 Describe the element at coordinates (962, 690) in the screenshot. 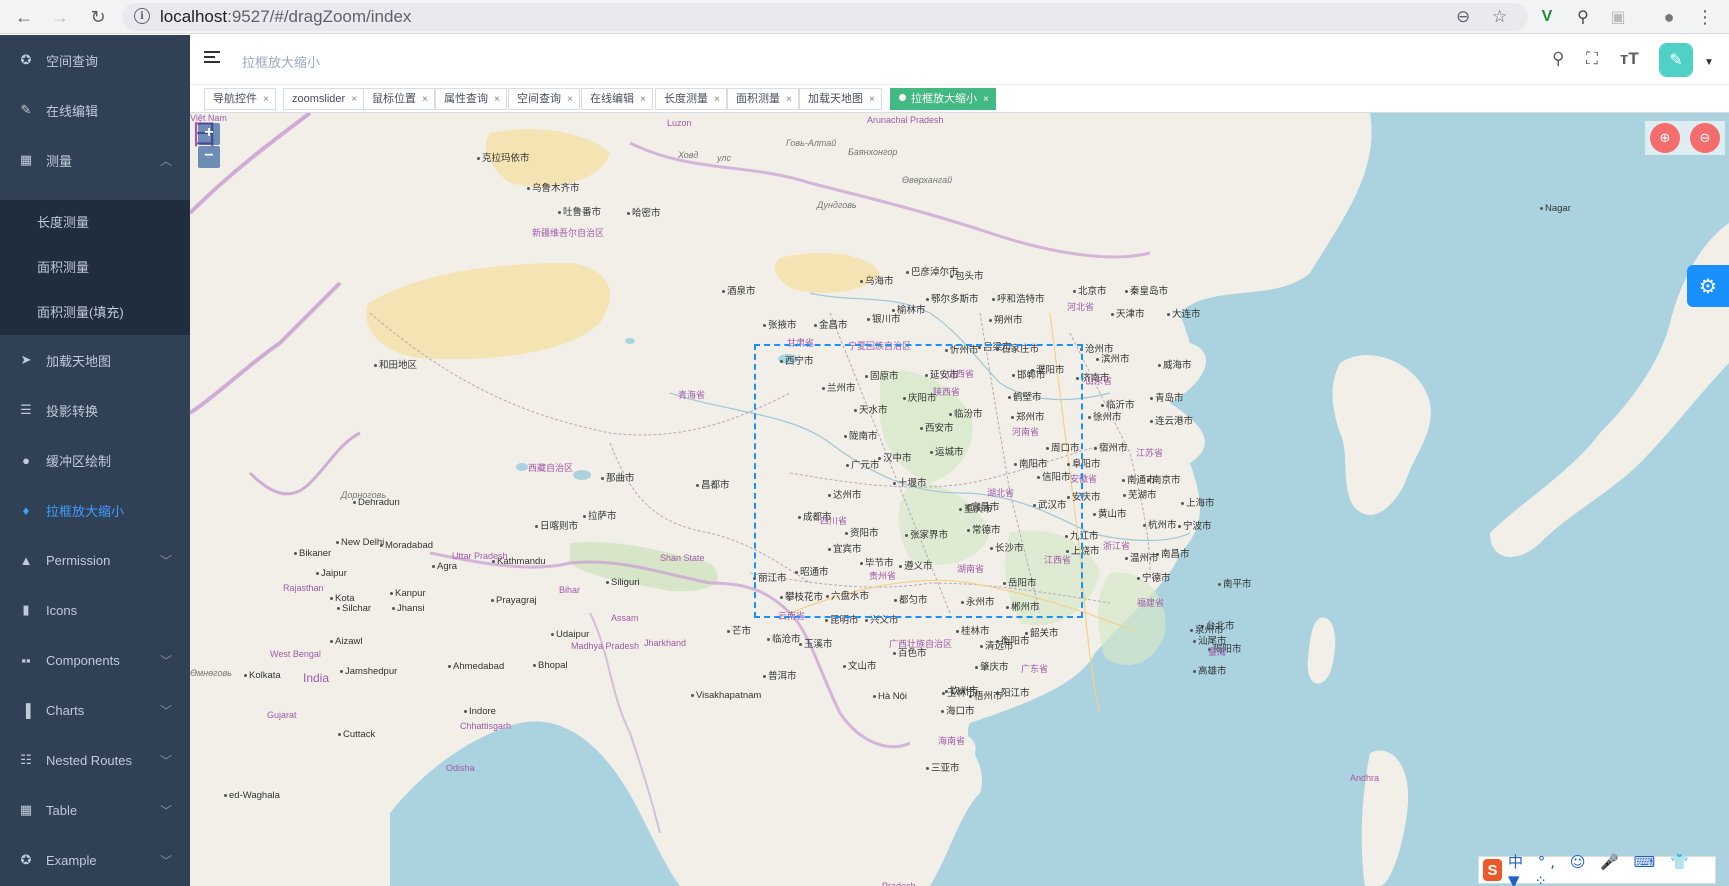

I see `map-city-label: 钦州市` at that location.